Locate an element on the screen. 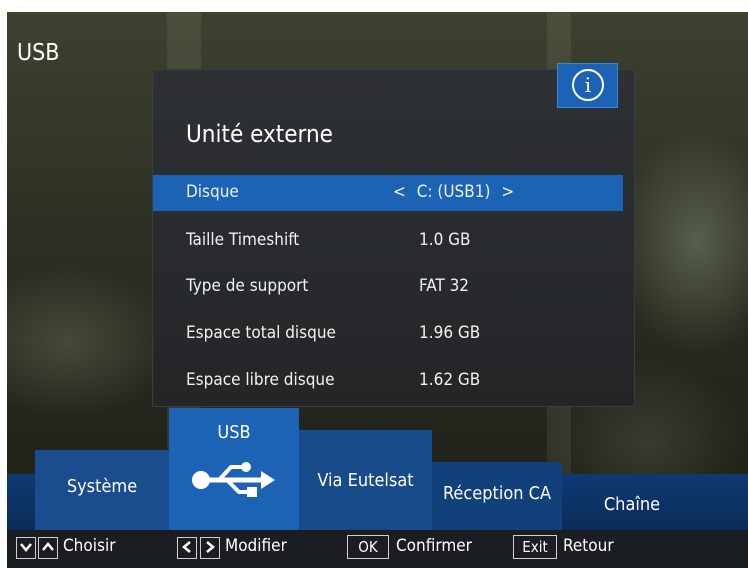 This screenshot has width=748, height=568. info-button: i is located at coordinates (587, 85).